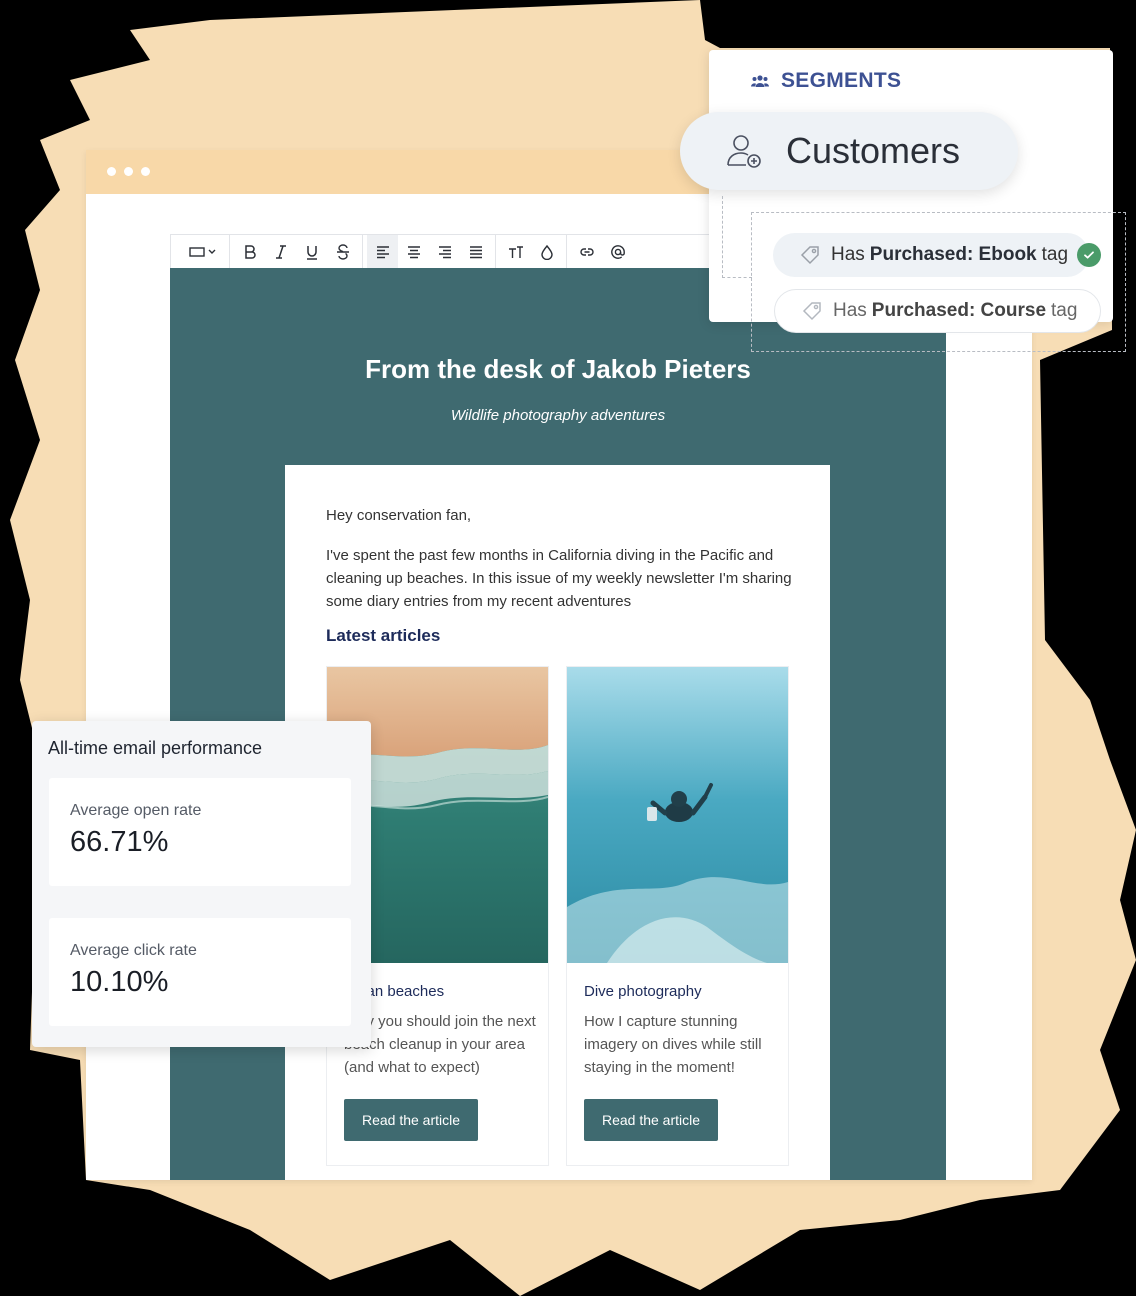 The image size is (1136, 1296). I want to click on stat-value: 66.71%, so click(119, 842).